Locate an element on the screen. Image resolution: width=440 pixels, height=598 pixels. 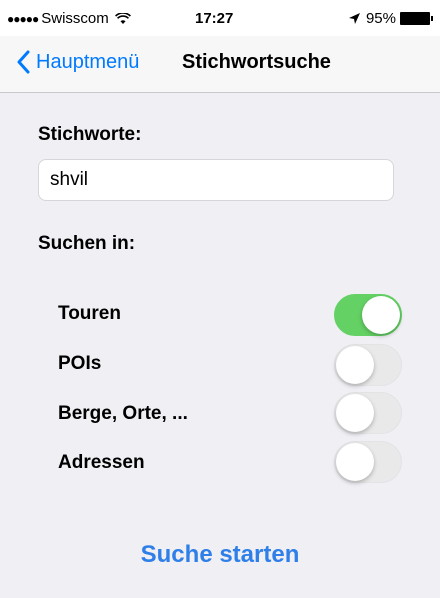
toggle-berge-orte is located at coordinates (368, 413).